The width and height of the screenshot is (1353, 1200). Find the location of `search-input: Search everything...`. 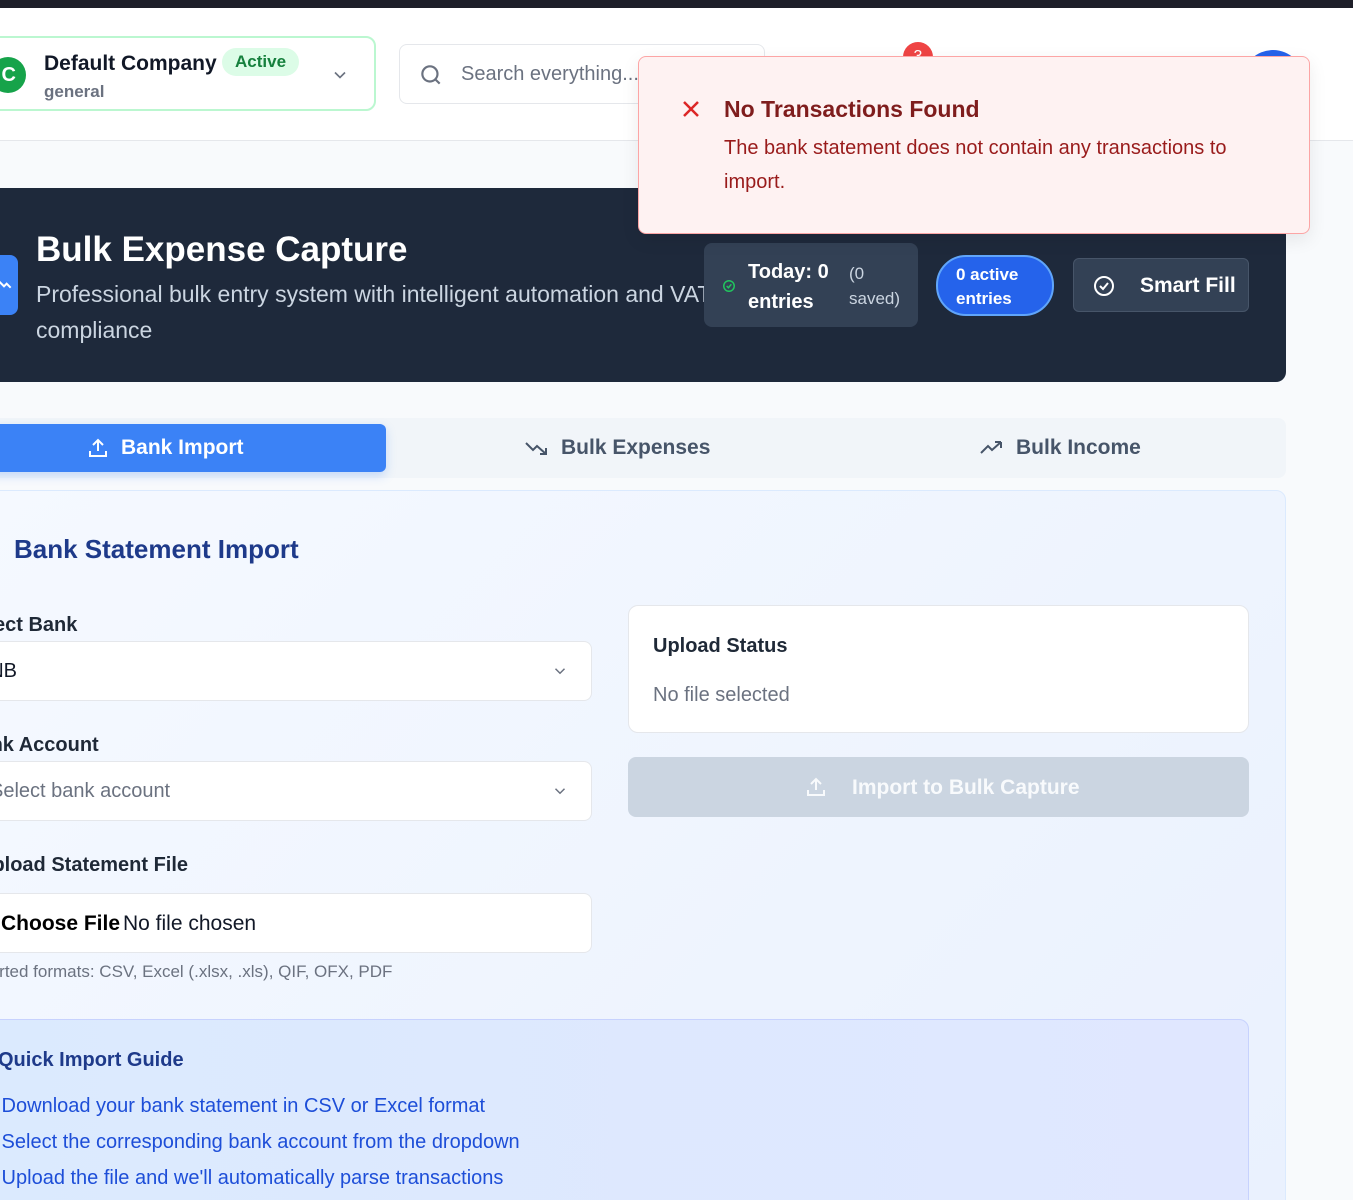

search-input: Search everything... is located at coordinates (550, 74).